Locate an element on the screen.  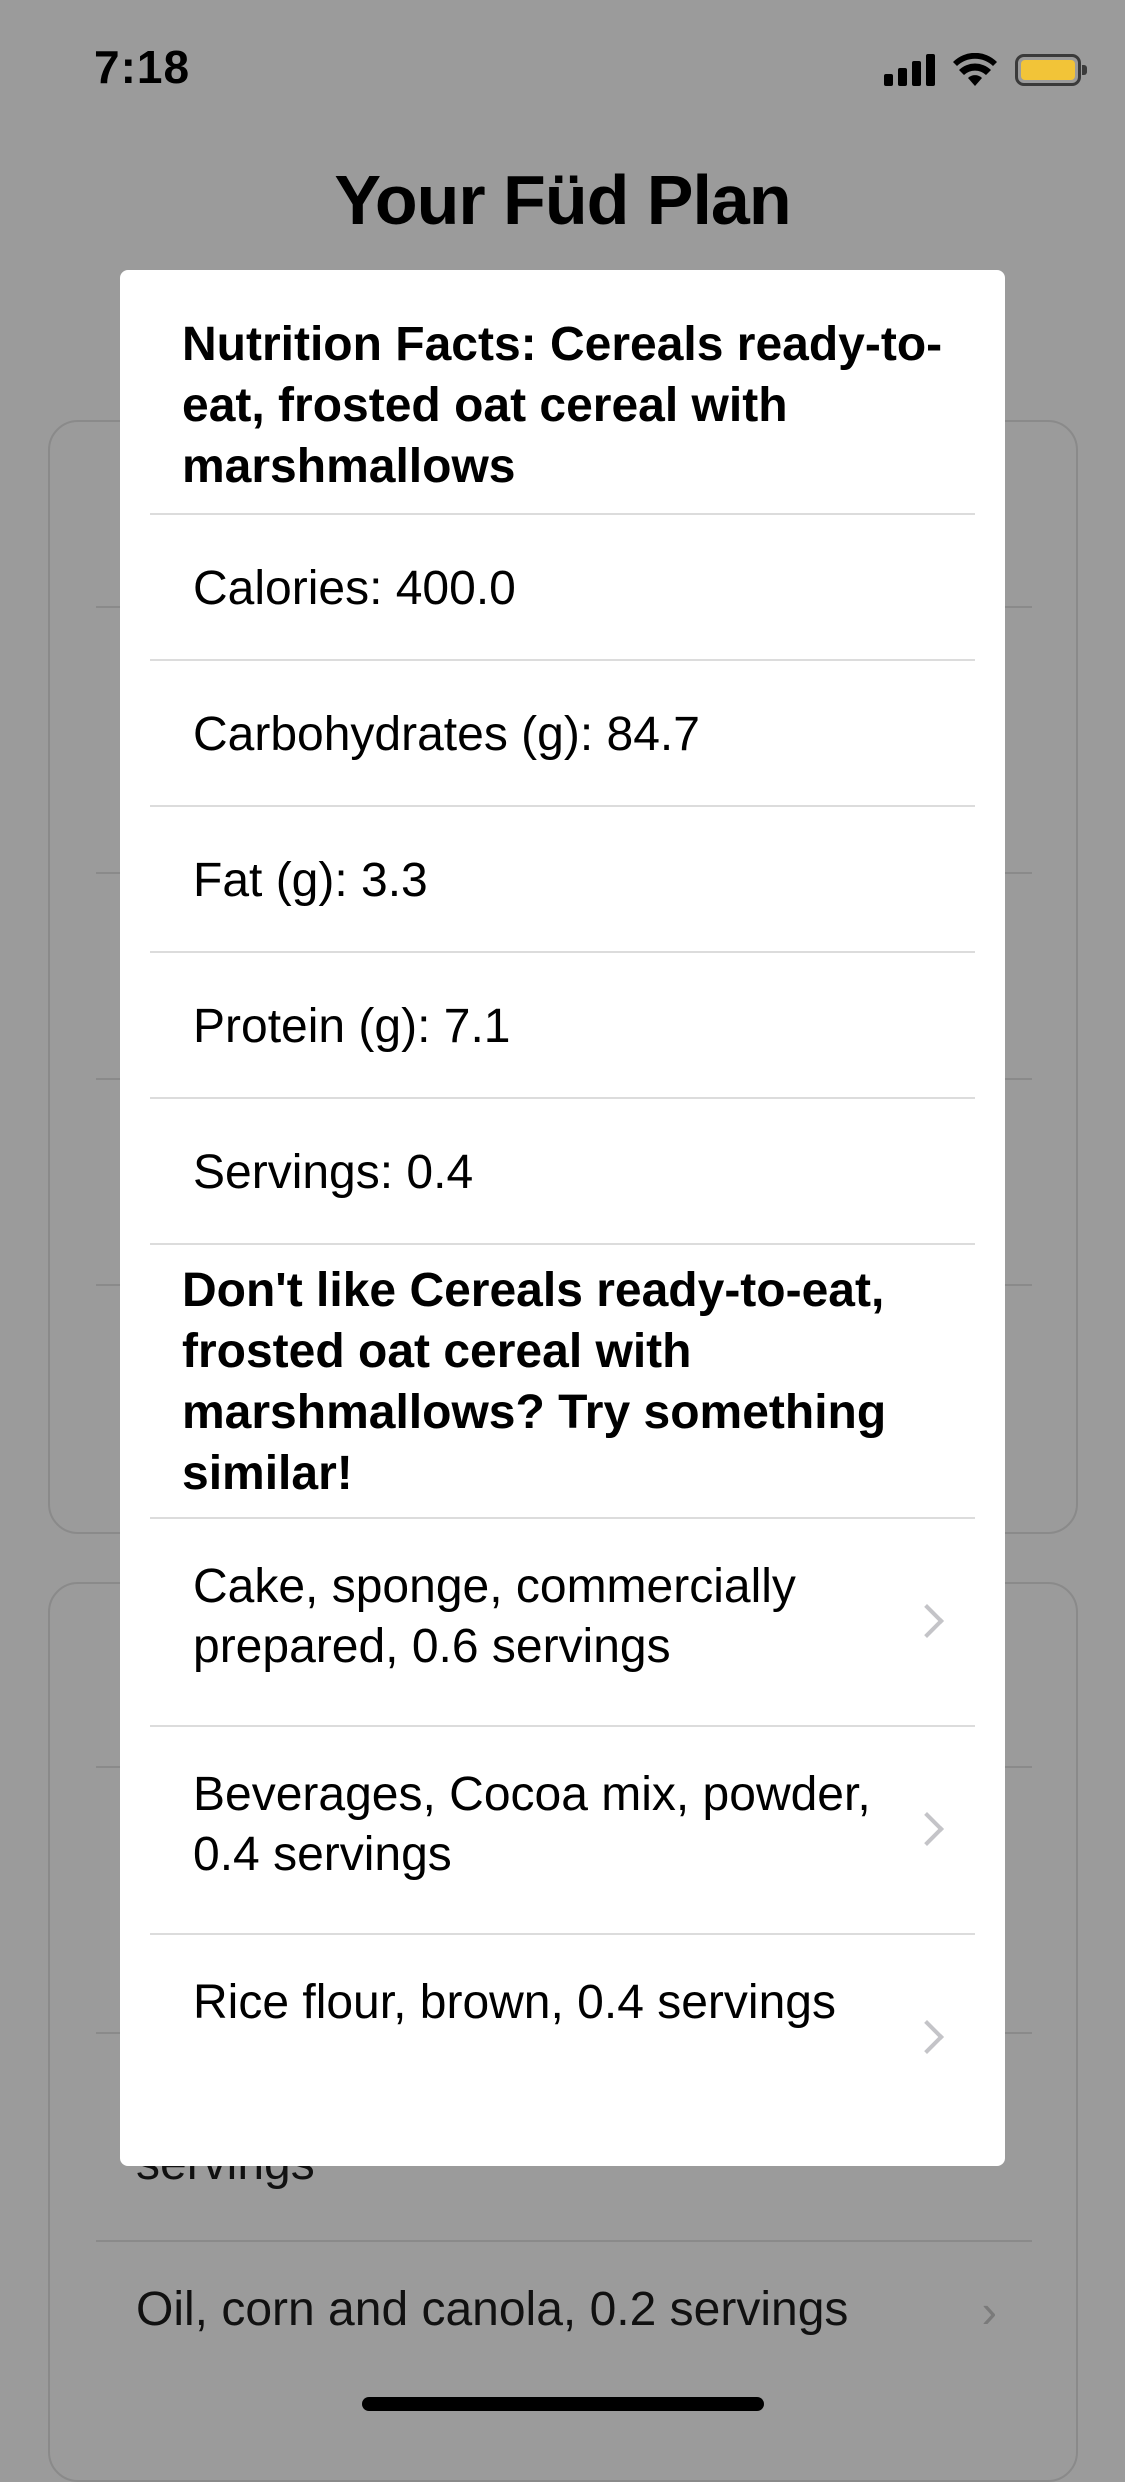
suggestion-row: Rice flour, brown, 0.4 servings is located at coordinates (562, 2038).